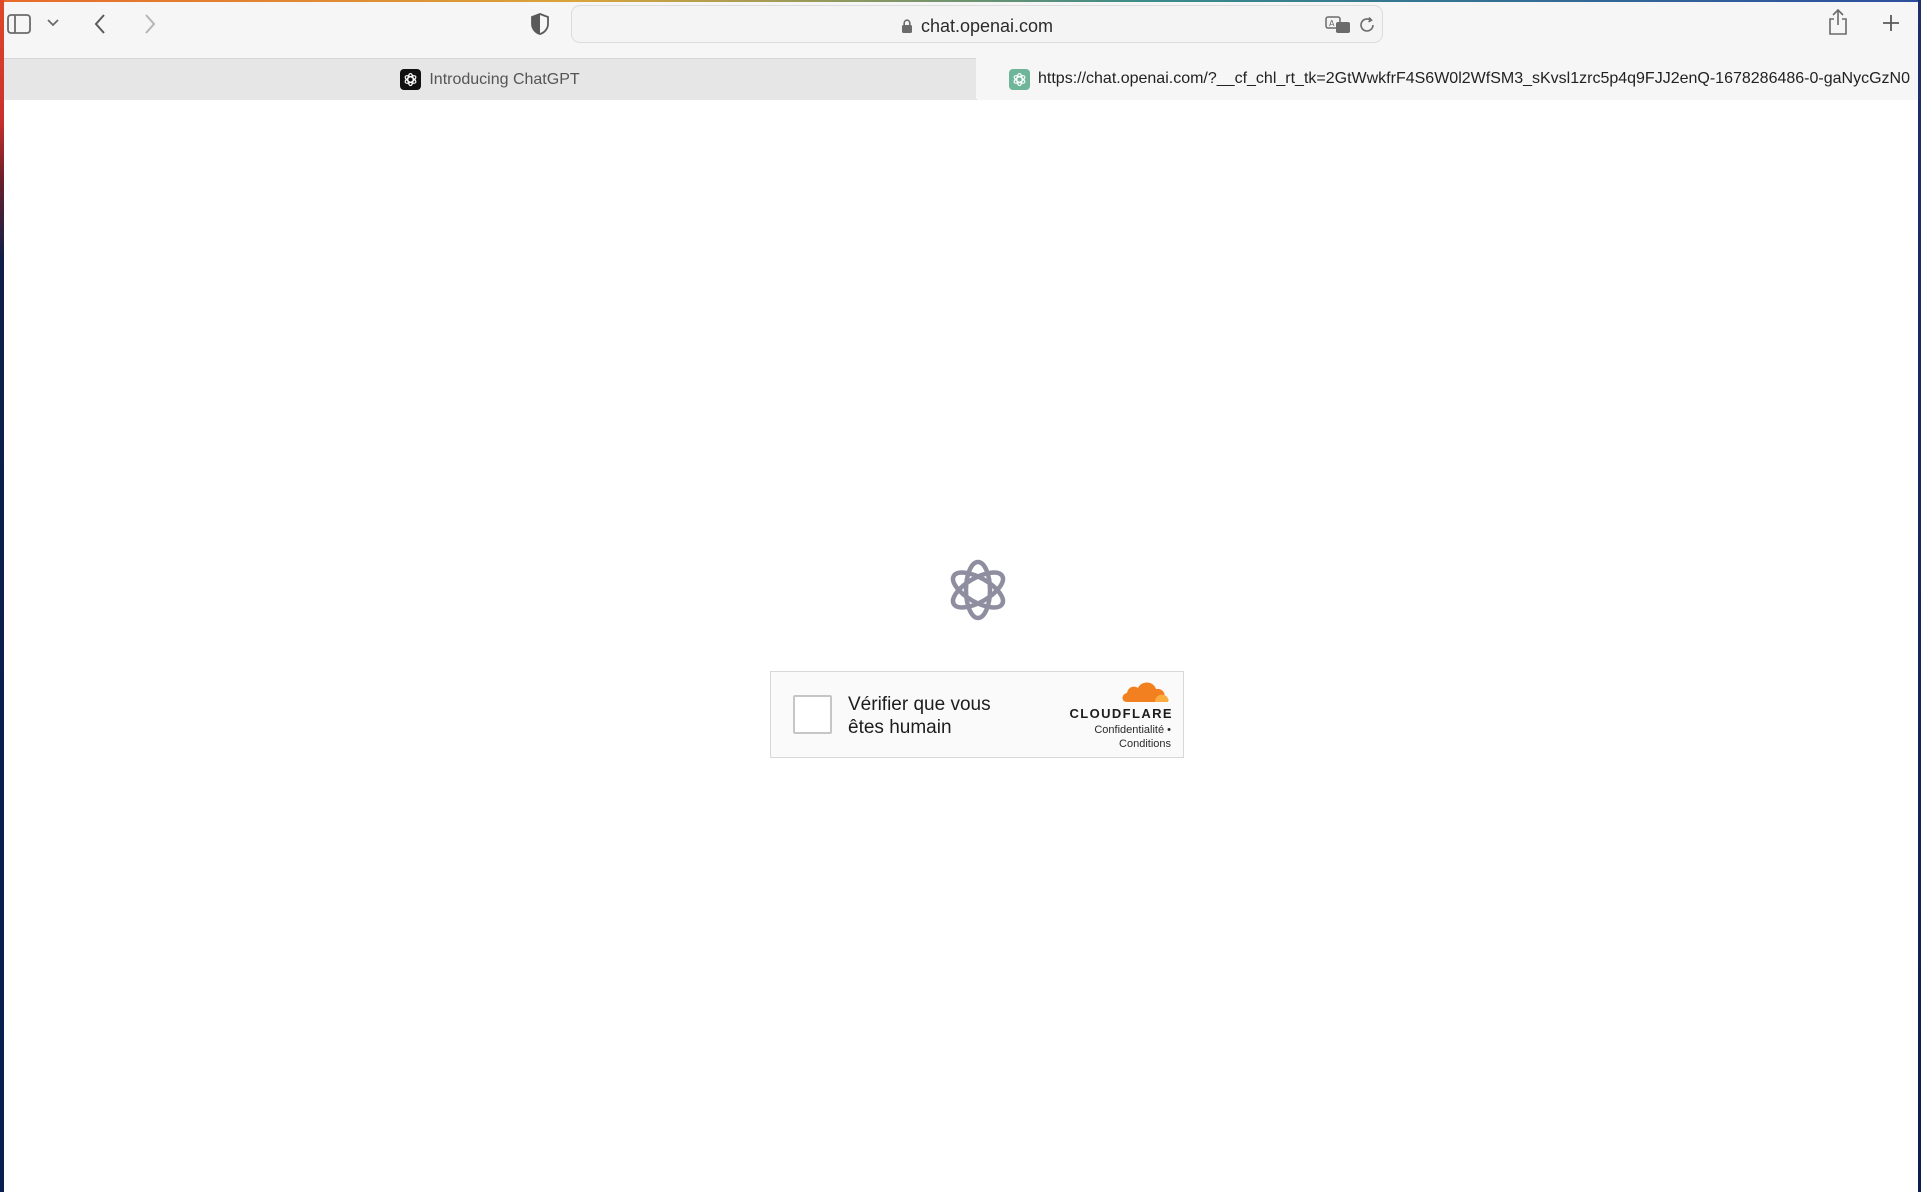 The image size is (1921, 1192). Describe the element at coordinates (100, 24) in the screenshot. I see `back-icon` at that location.